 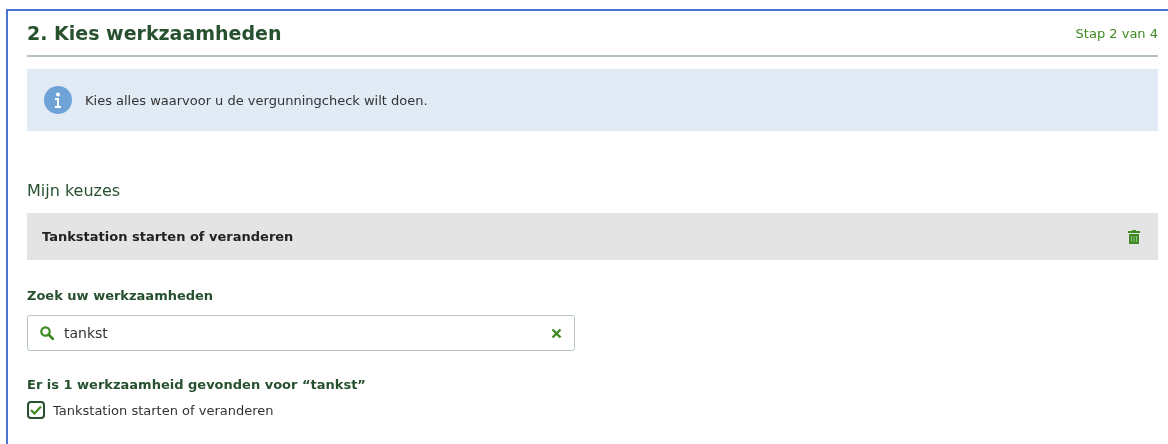 I want to click on section-heading: Mijn keuzes, so click(x=74, y=190).